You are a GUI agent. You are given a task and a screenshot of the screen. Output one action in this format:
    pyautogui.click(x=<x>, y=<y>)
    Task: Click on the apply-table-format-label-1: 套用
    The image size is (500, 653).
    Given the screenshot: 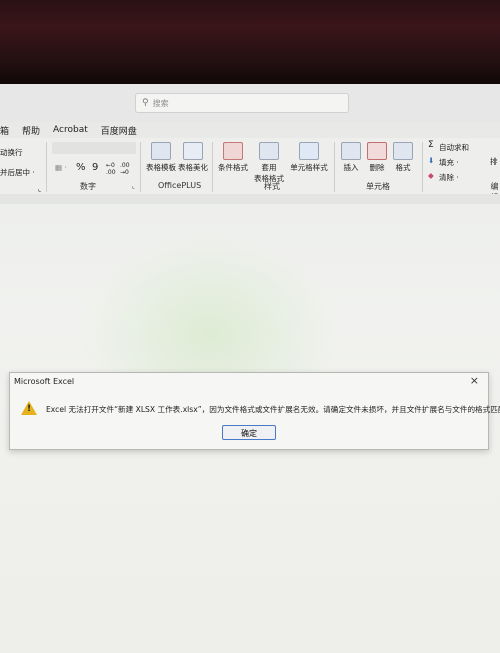 What is the action you would take?
    pyautogui.click(x=269, y=167)
    